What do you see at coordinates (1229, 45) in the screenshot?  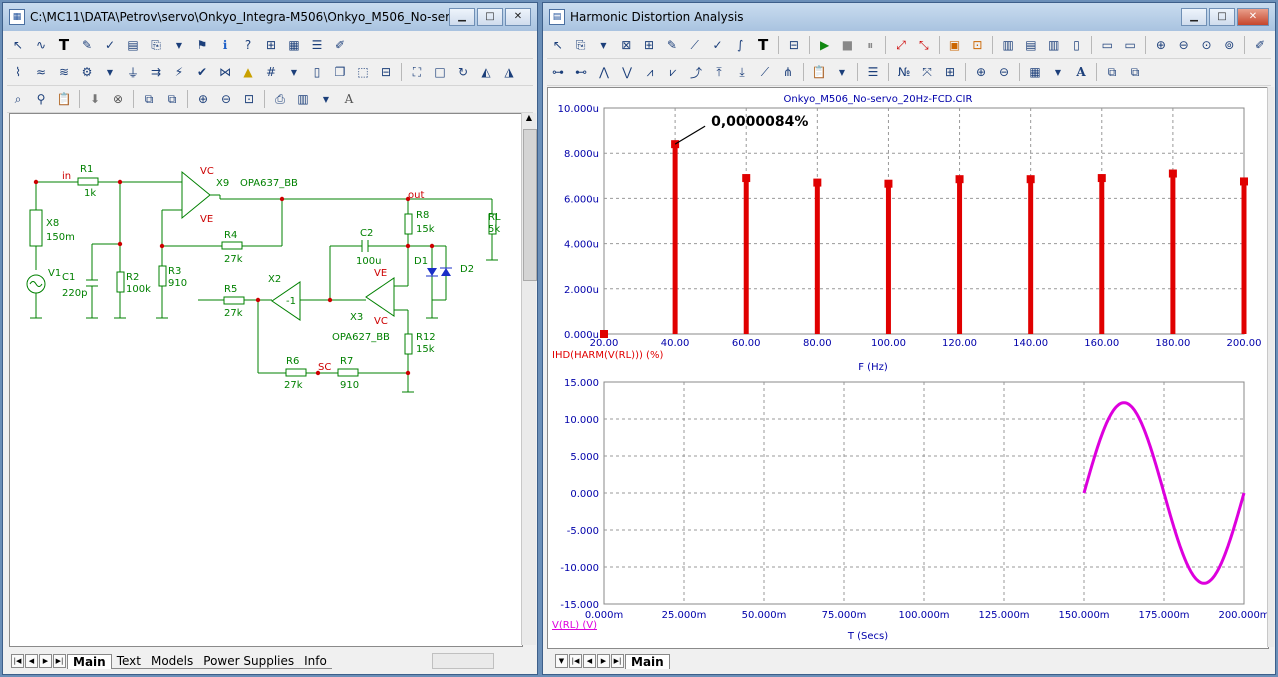 I see `zoom-region-icon: ⊚` at bounding box center [1229, 45].